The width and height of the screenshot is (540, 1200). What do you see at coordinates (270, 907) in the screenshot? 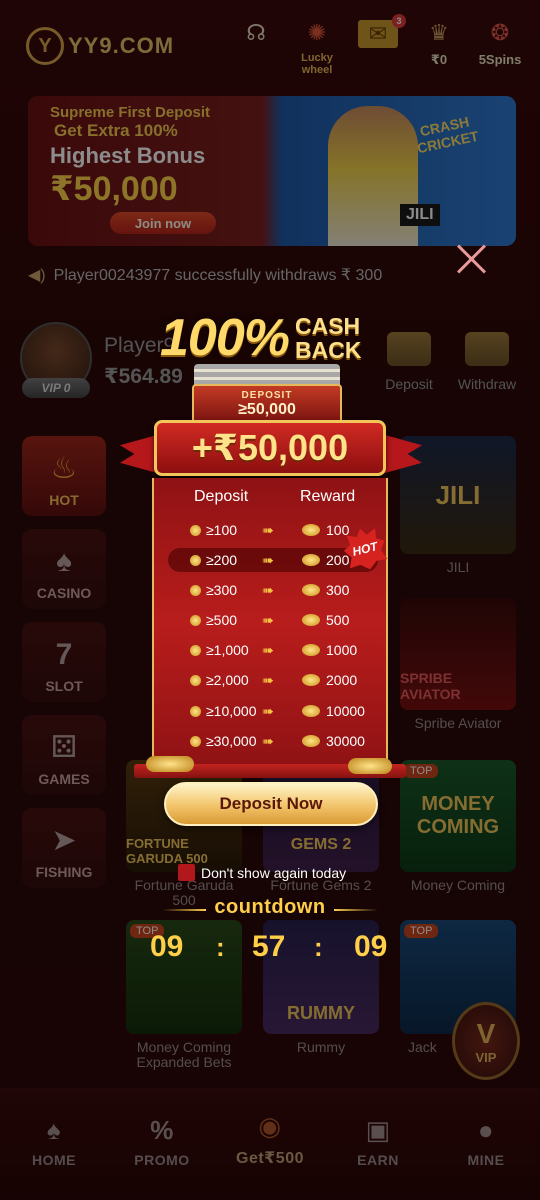
I see `countdown-label: countdown` at bounding box center [270, 907].